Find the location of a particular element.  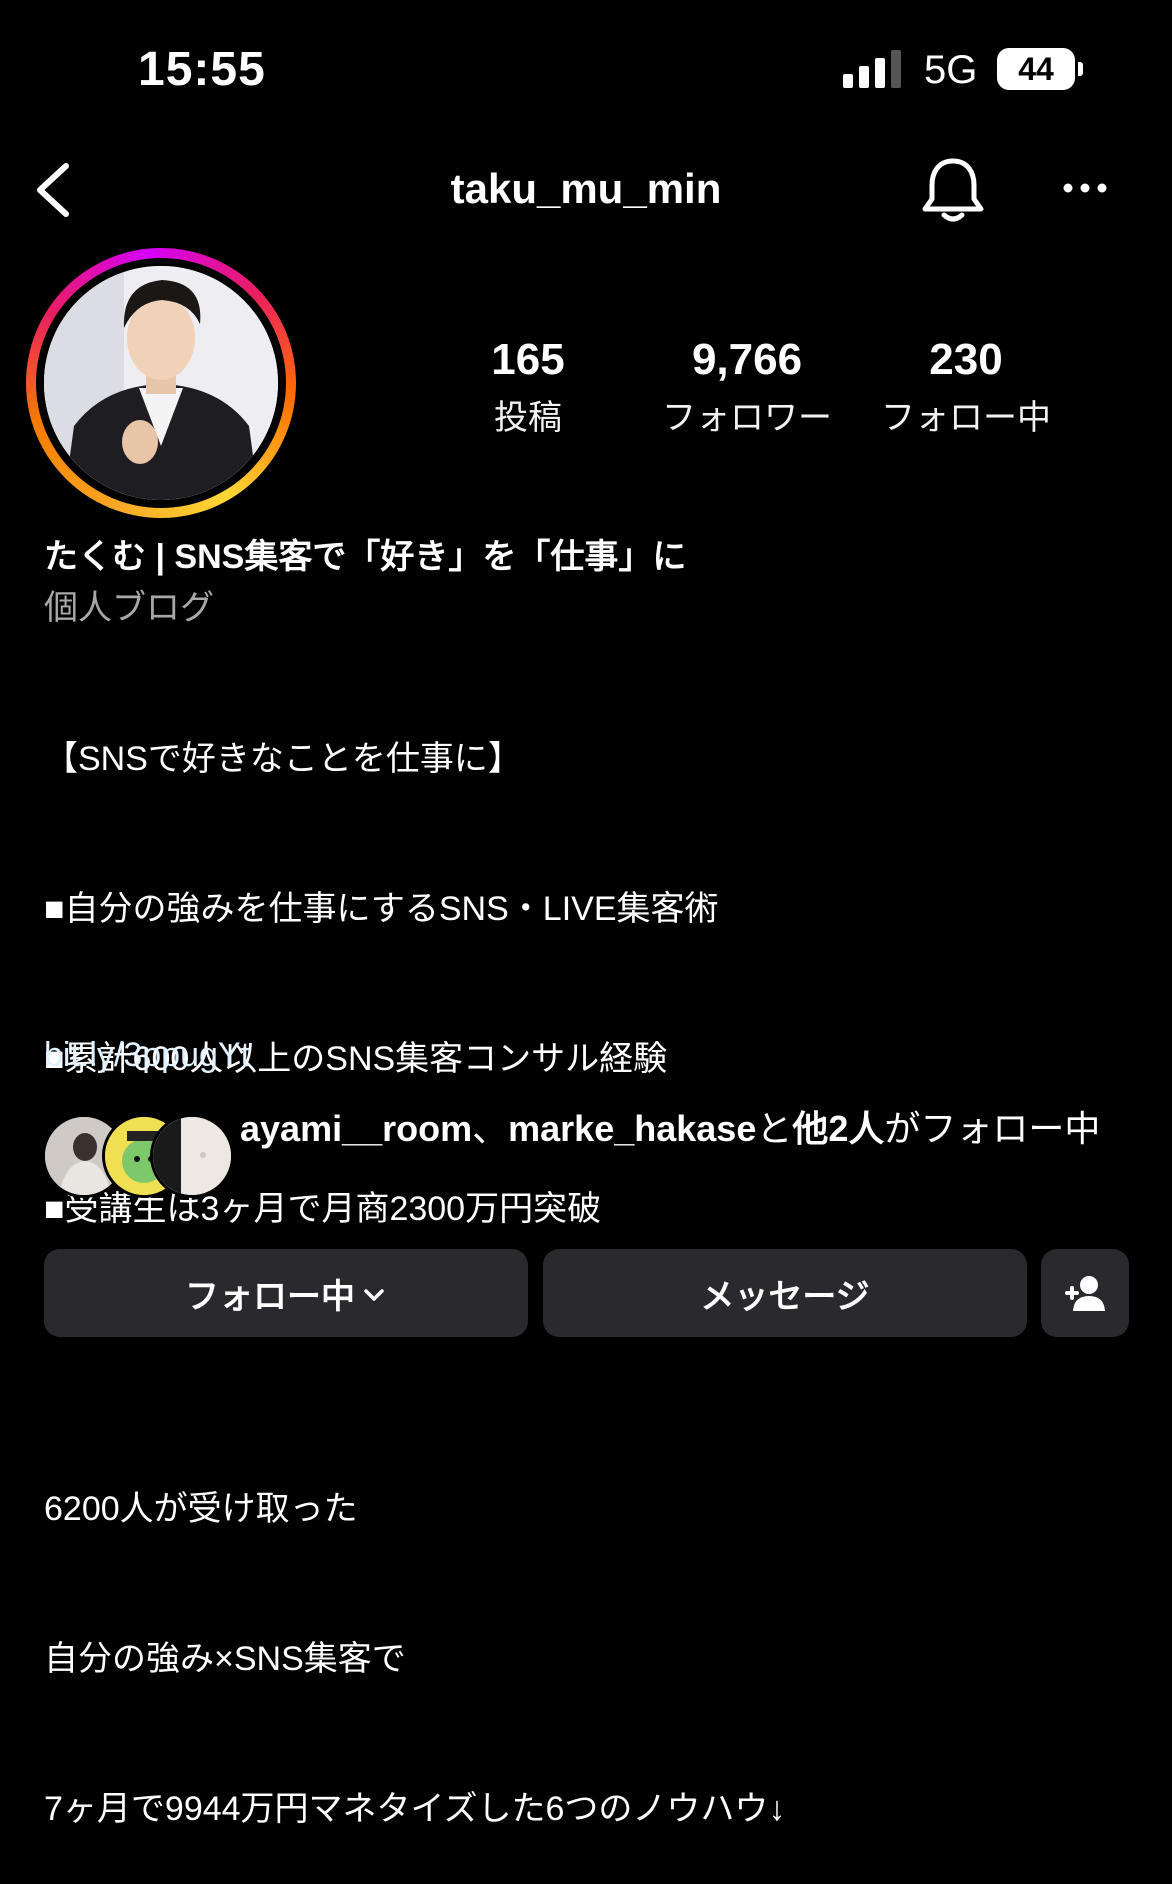

bio-line: 【SNSで好きなことを仕事に】 is located at coordinates (283, 759).